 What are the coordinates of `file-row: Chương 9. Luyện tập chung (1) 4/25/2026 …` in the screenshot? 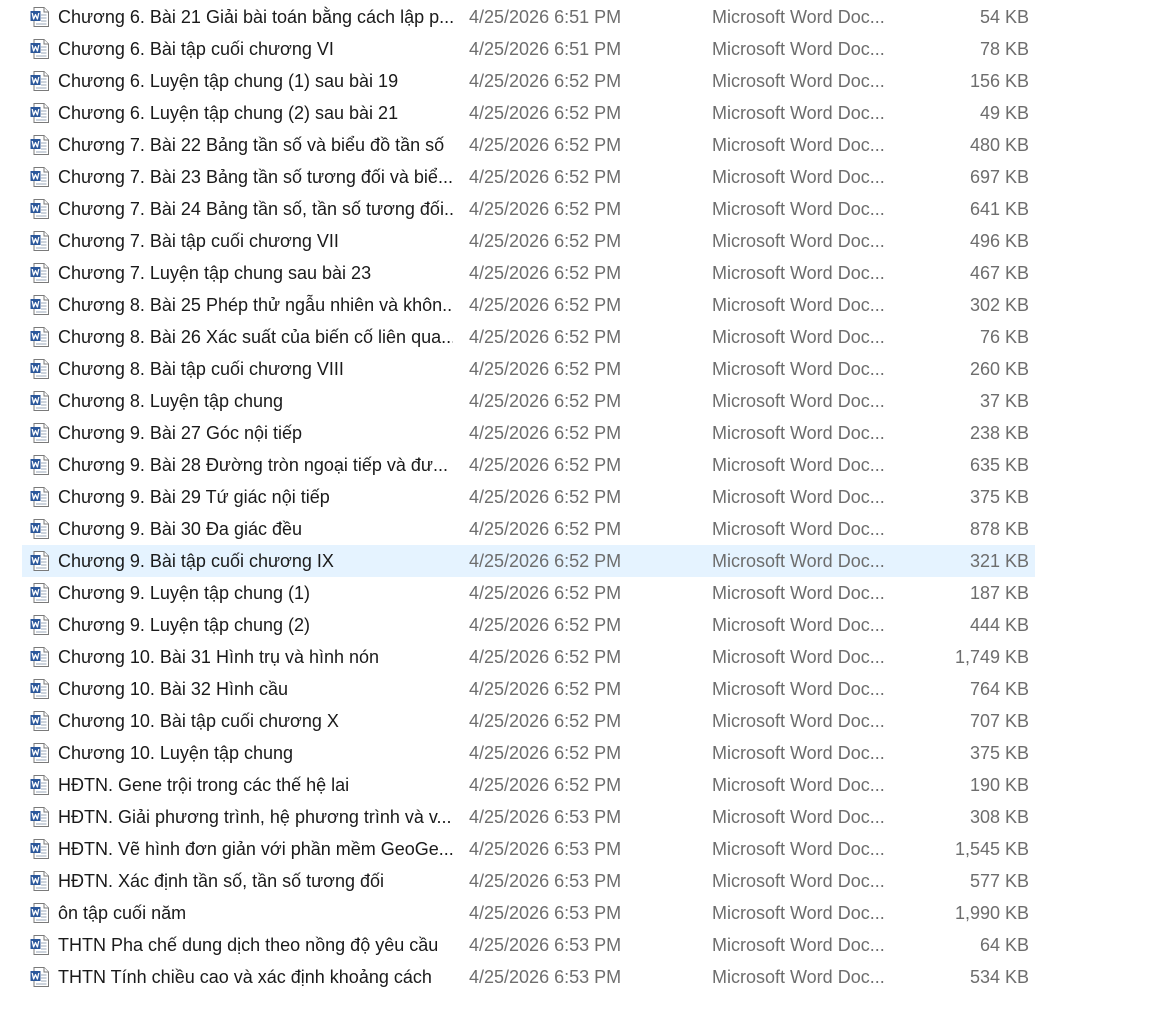 It's located at (579, 593).